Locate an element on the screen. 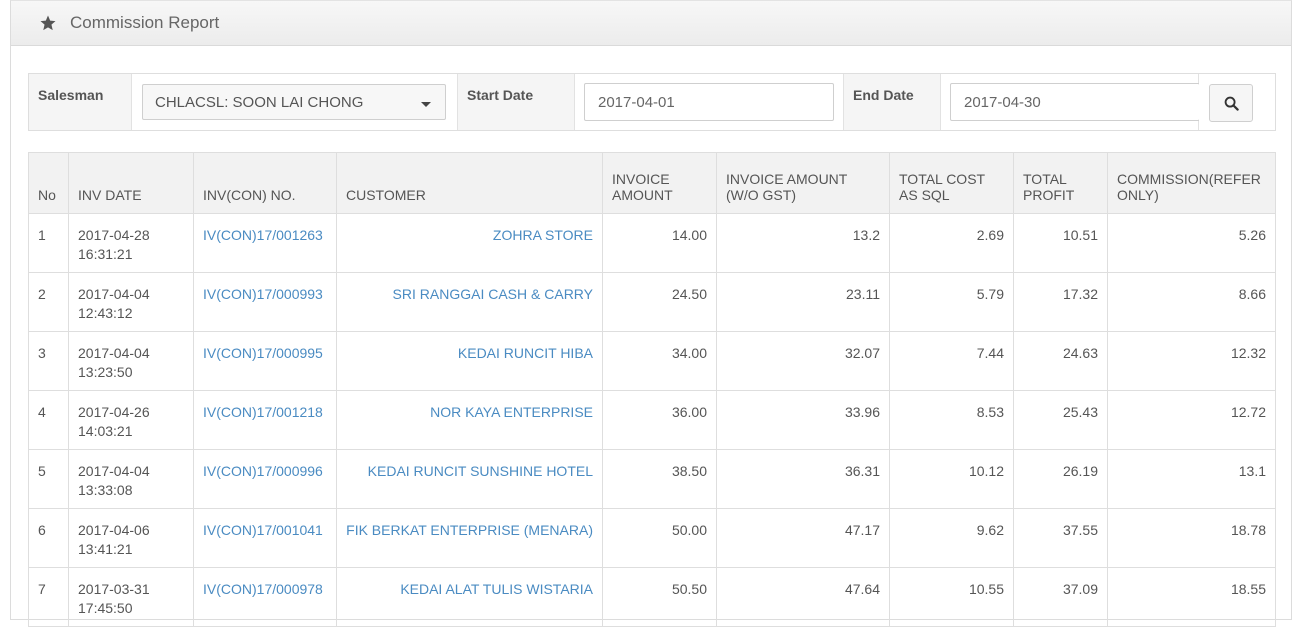 The height and width of the screenshot is (627, 1300). inv-link: IV(CON)17/001041 is located at coordinates (265, 538).